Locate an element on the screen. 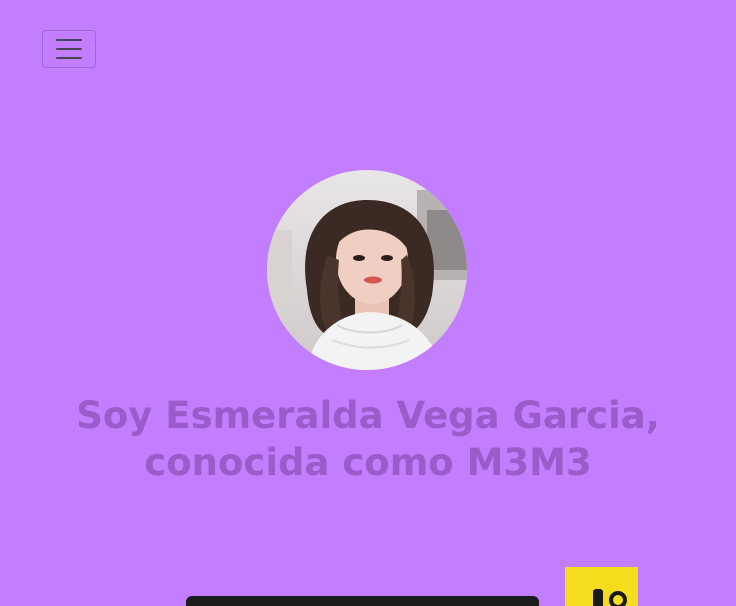 Image resolution: width=736 pixels, height=606 pixels. hamburger-icon is located at coordinates (69, 49).